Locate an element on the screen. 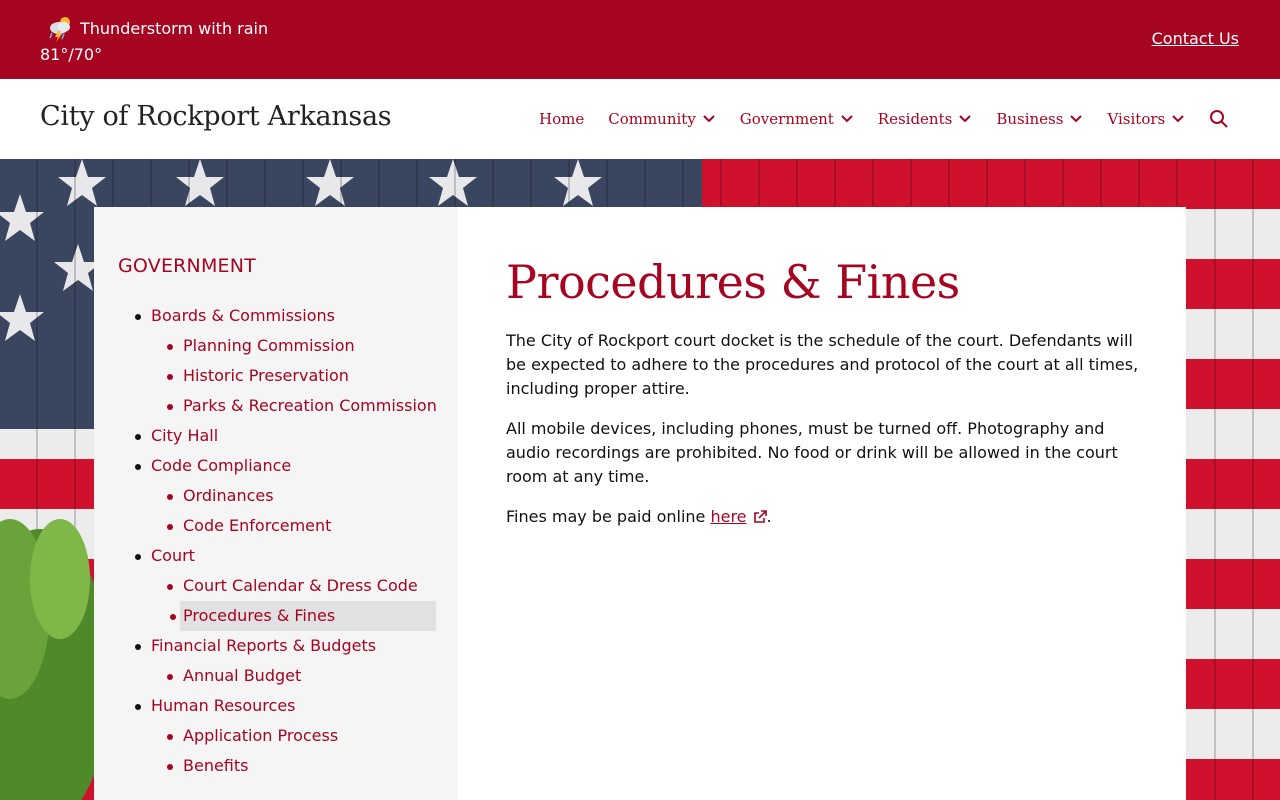 This screenshot has width=1280, height=800. nav-home-label: Home is located at coordinates (562, 119).